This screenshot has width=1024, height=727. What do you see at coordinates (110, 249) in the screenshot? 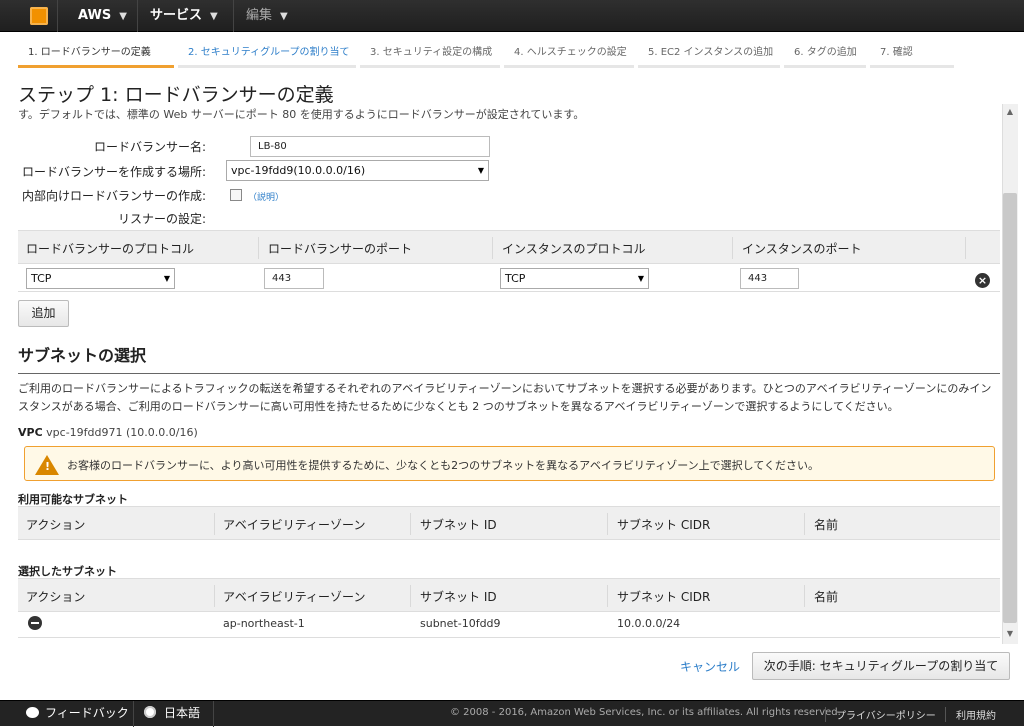
I see `column-lb-protocol: ロードバランサーのプロトコル` at bounding box center [110, 249].